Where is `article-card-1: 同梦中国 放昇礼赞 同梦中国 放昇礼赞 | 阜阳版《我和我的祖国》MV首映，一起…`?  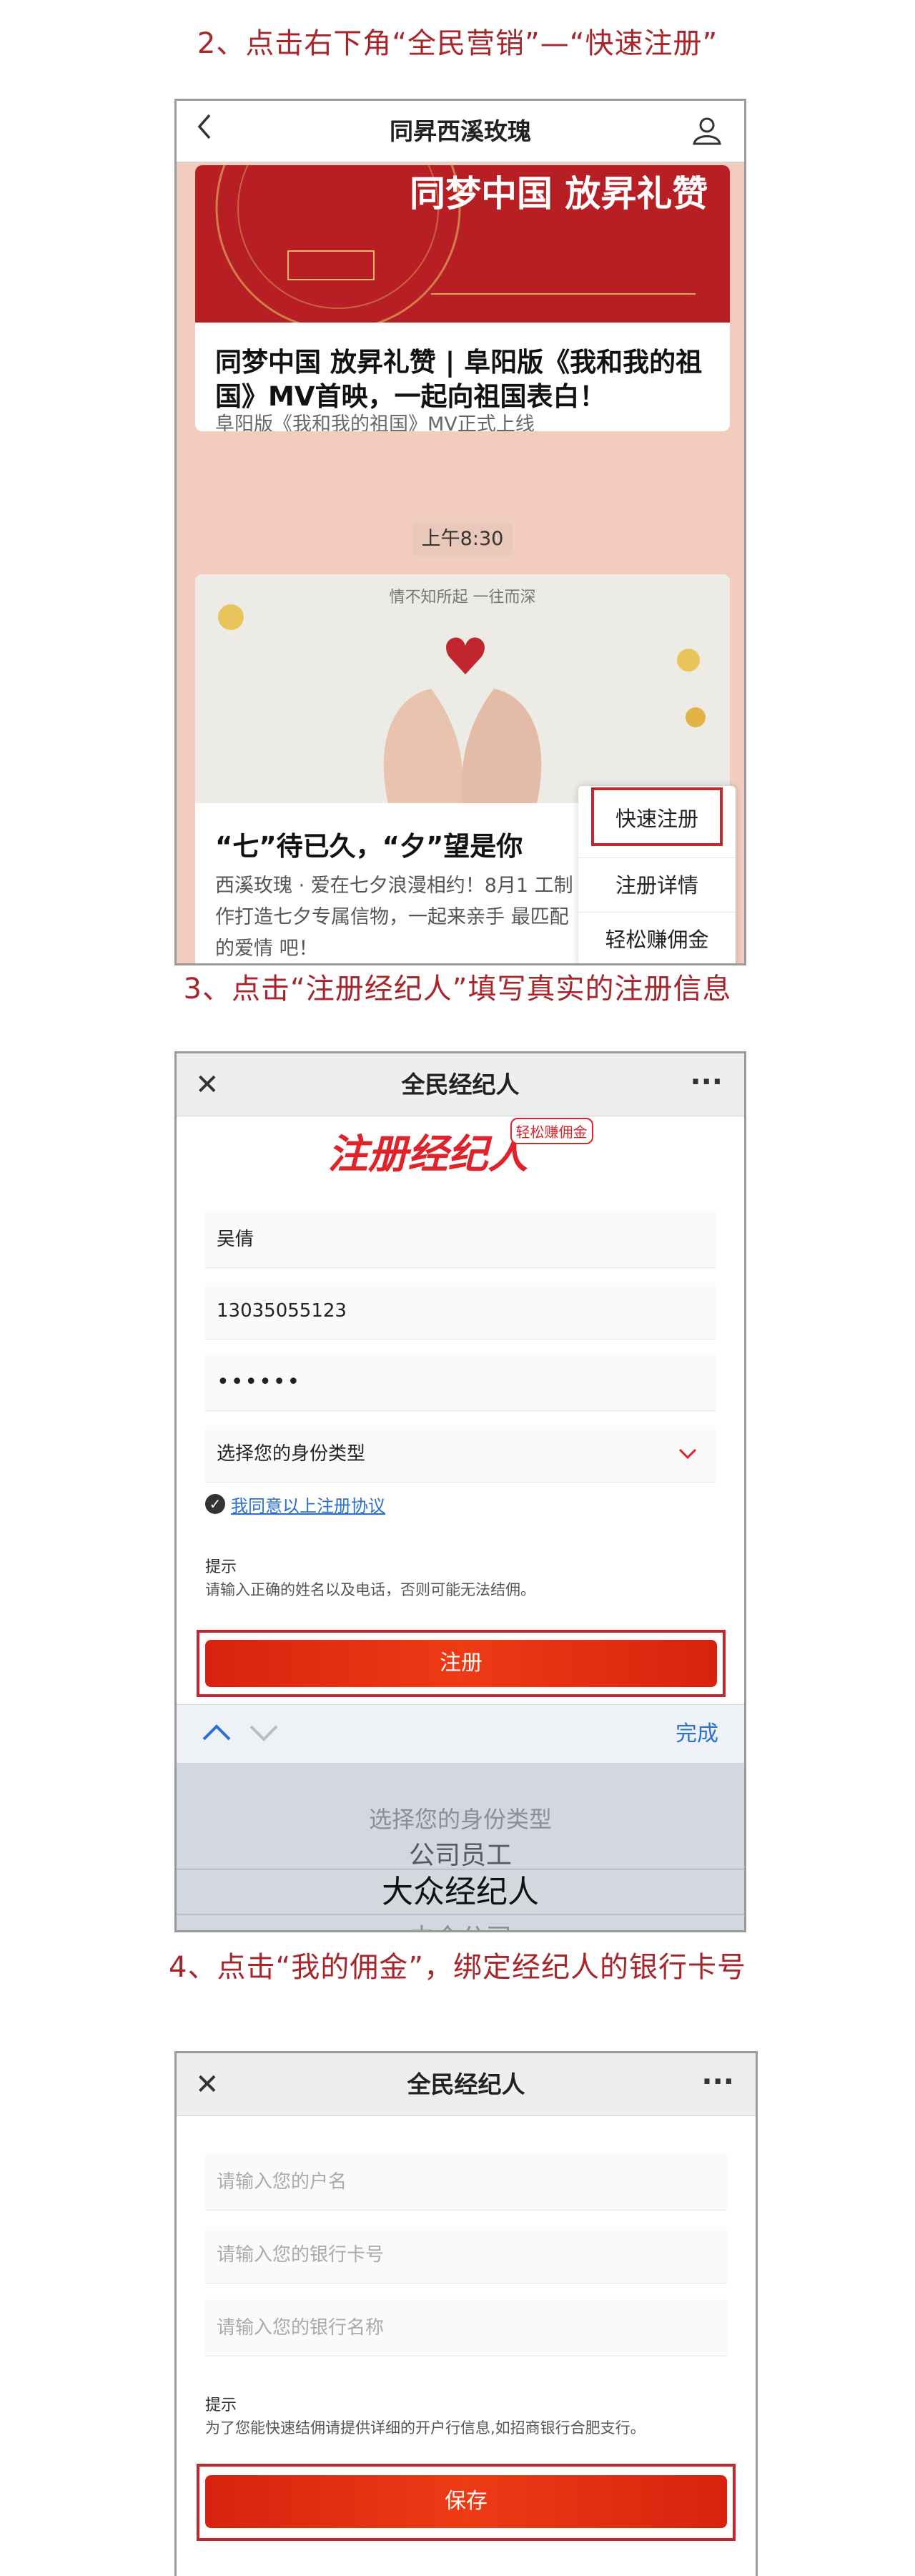
article-card-1: 同梦中国 放昇礼赞 同梦中国 放昇礼赞 | 阜阳版《我和我的祖国》MV首映，一起… is located at coordinates (462, 298).